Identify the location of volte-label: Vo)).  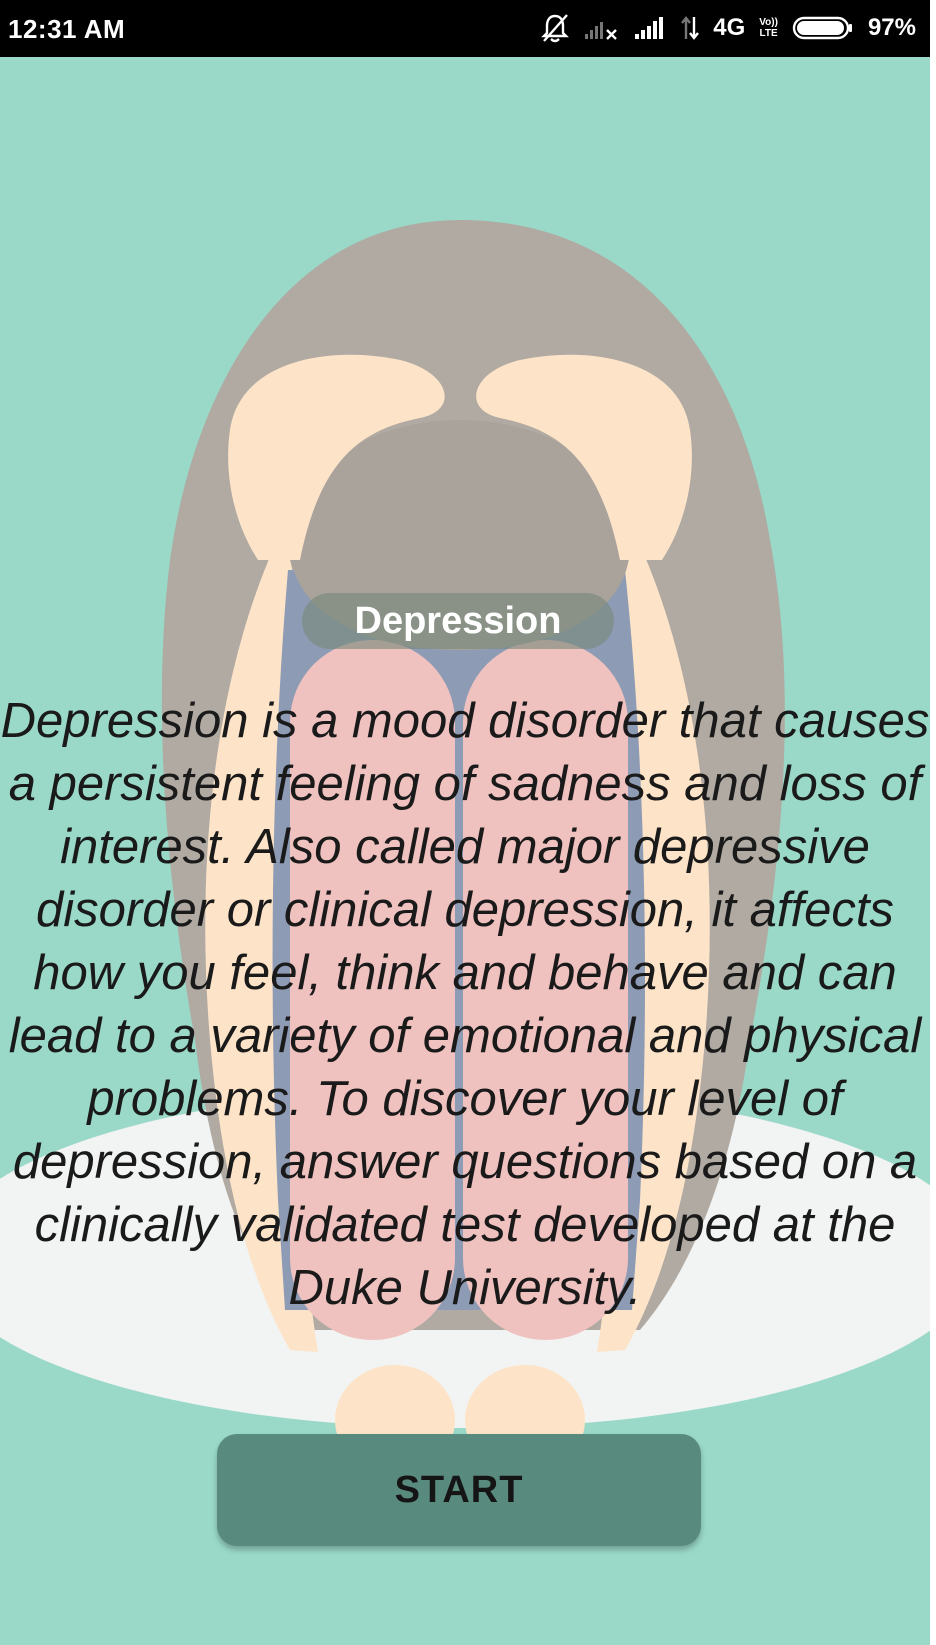
(768, 22).